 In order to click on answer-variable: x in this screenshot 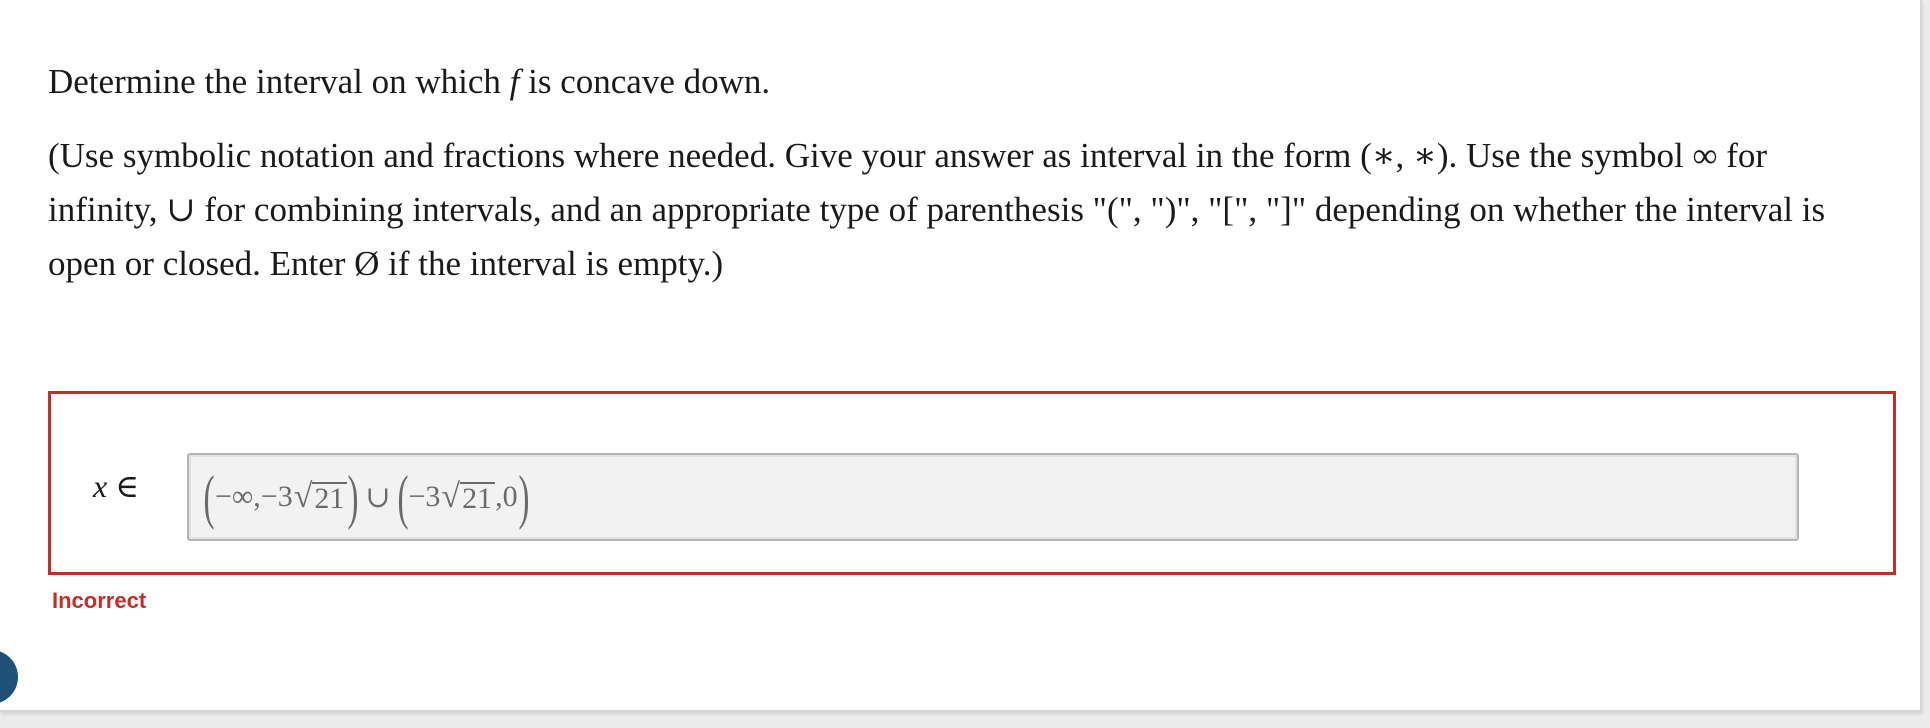, I will do `click(100, 486)`.